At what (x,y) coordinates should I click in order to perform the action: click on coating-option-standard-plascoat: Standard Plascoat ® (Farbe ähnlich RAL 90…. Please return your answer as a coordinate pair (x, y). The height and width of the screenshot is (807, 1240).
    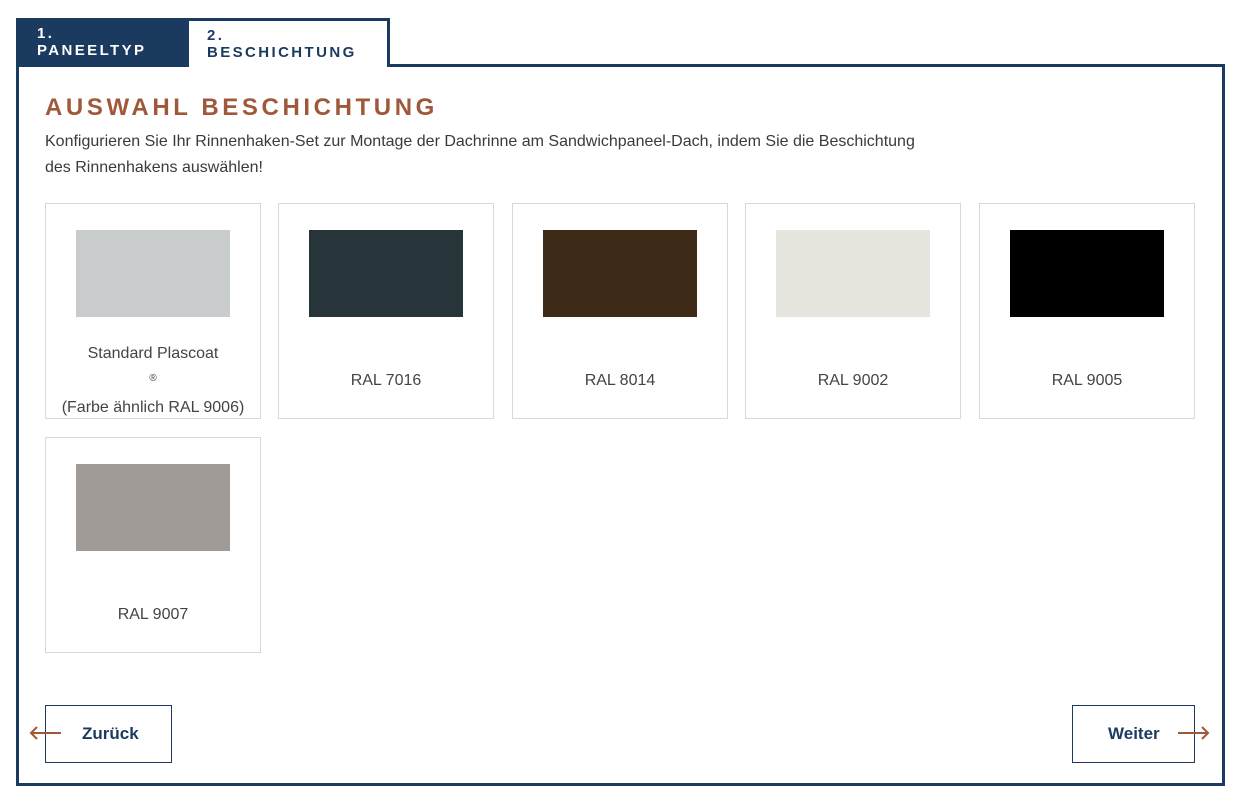
    Looking at the image, I should click on (153, 311).